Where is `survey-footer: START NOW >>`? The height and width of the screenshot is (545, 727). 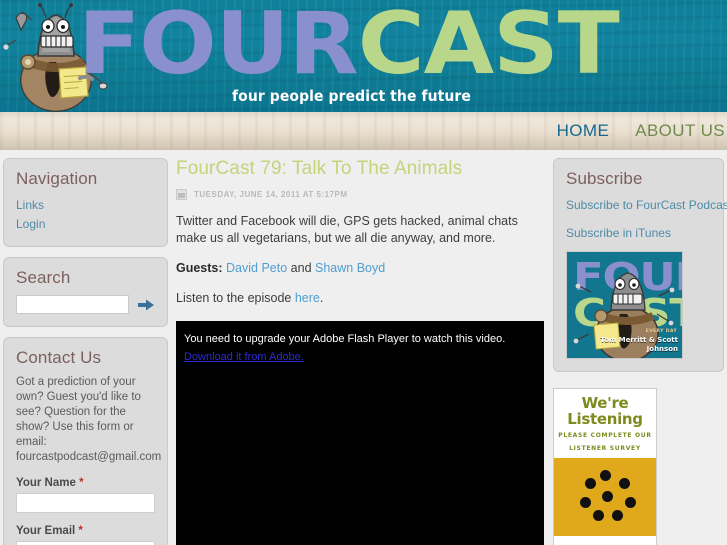 survey-footer: START NOW >> is located at coordinates (605, 540).